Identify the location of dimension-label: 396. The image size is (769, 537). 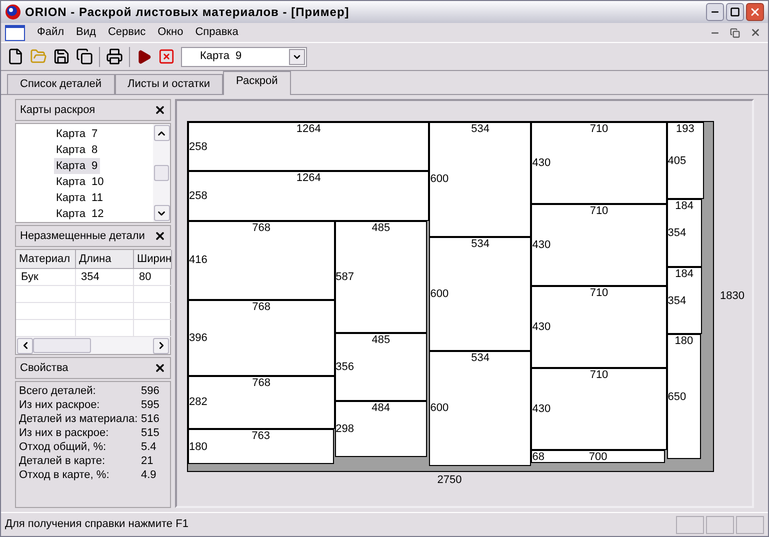
(198, 338).